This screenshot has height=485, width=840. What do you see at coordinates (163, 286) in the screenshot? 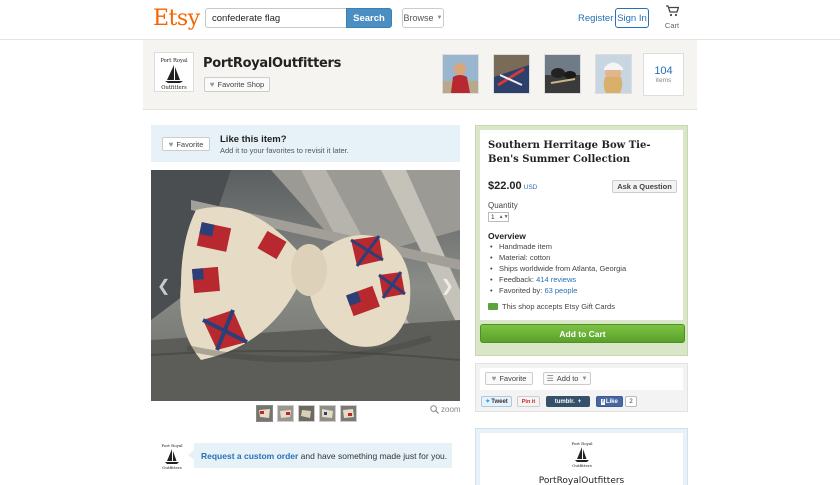
I see `previous-arrow-icon: ❮` at bounding box center [163, 286].